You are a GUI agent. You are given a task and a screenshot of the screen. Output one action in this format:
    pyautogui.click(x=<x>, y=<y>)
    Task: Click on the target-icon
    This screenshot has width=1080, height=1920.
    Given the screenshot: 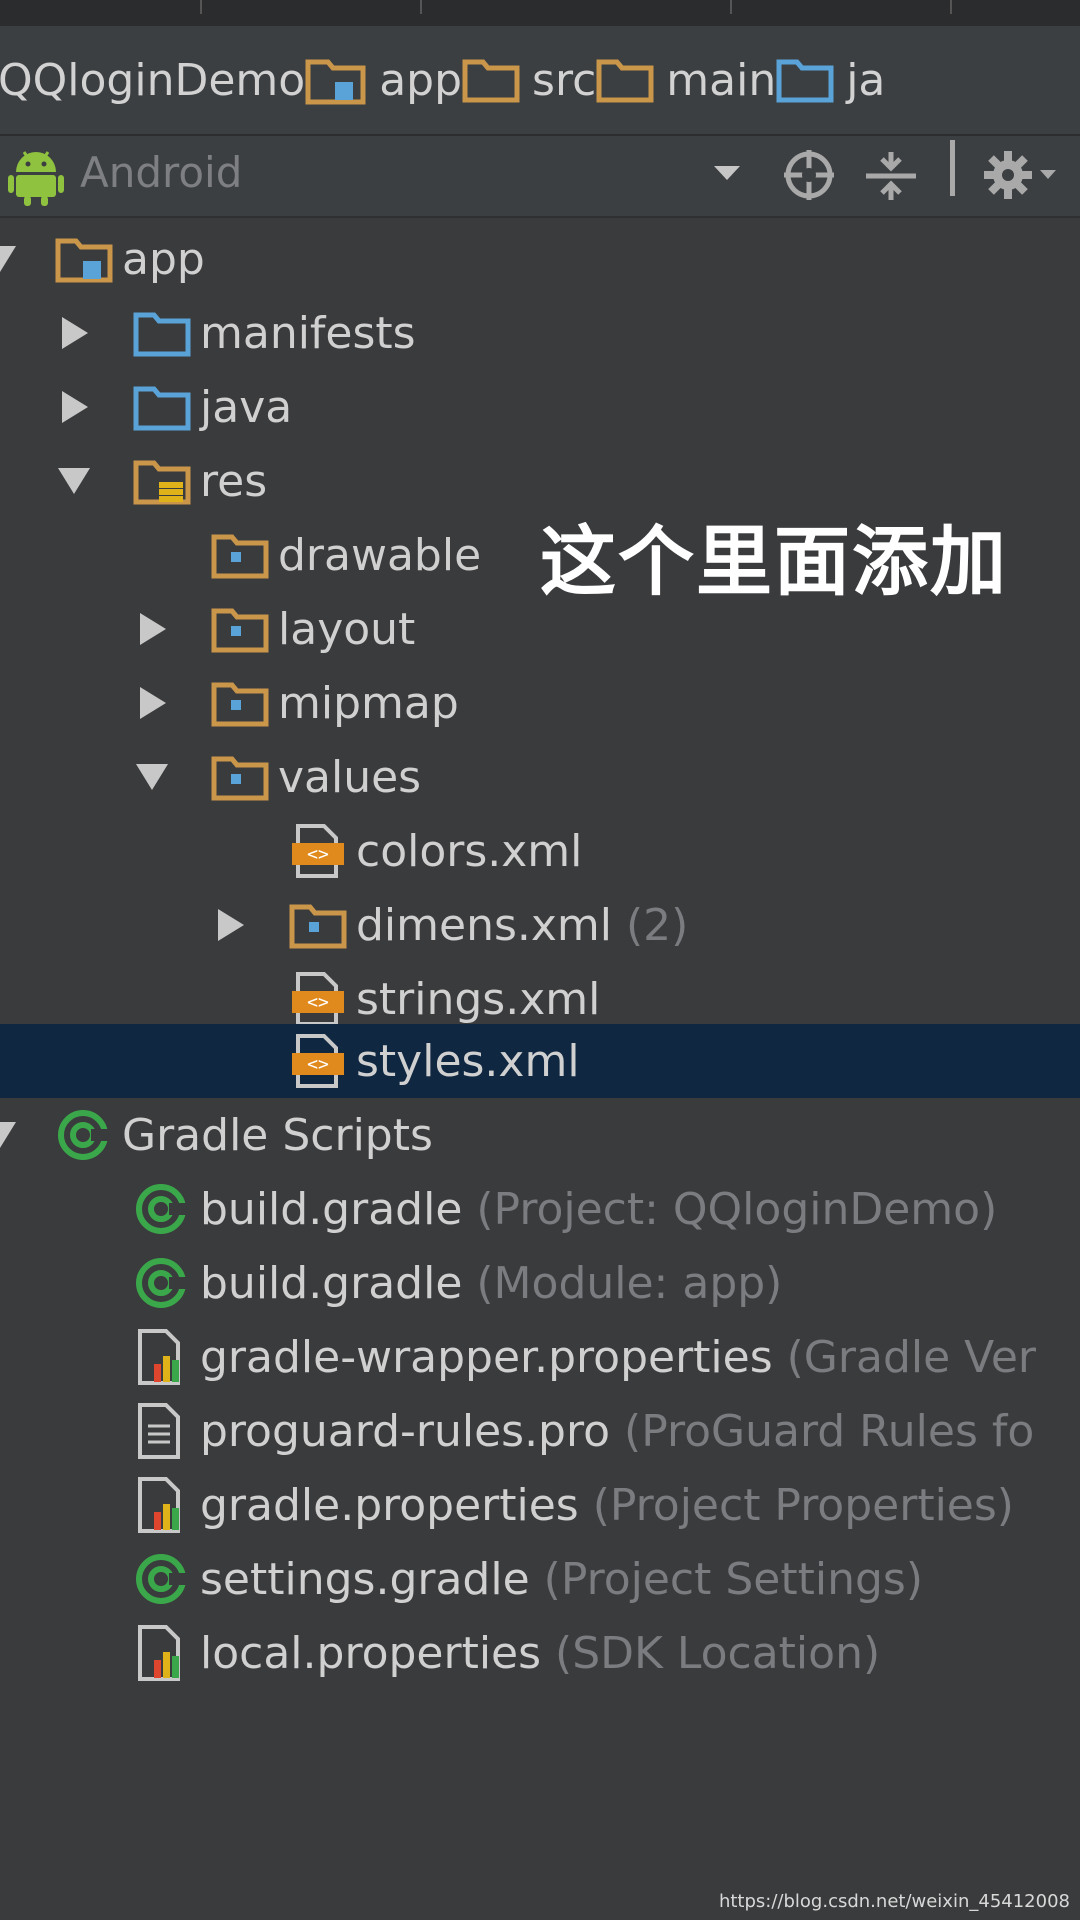 What is the action you would take?
    pyautogui.click(x=809, y=175)
    